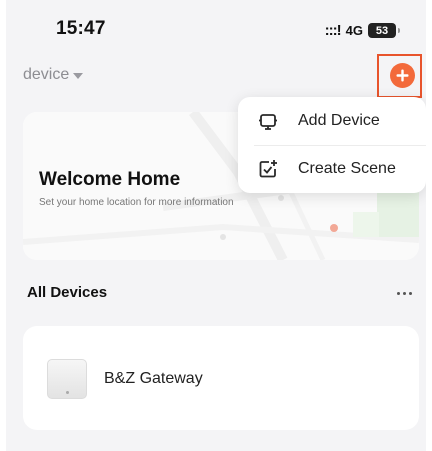 This screenshot has height=451, width=432. What do you see at coordinates (78, 76) in the screenshot?
I see `caret-down-icon` at bounding box center [78, 76].